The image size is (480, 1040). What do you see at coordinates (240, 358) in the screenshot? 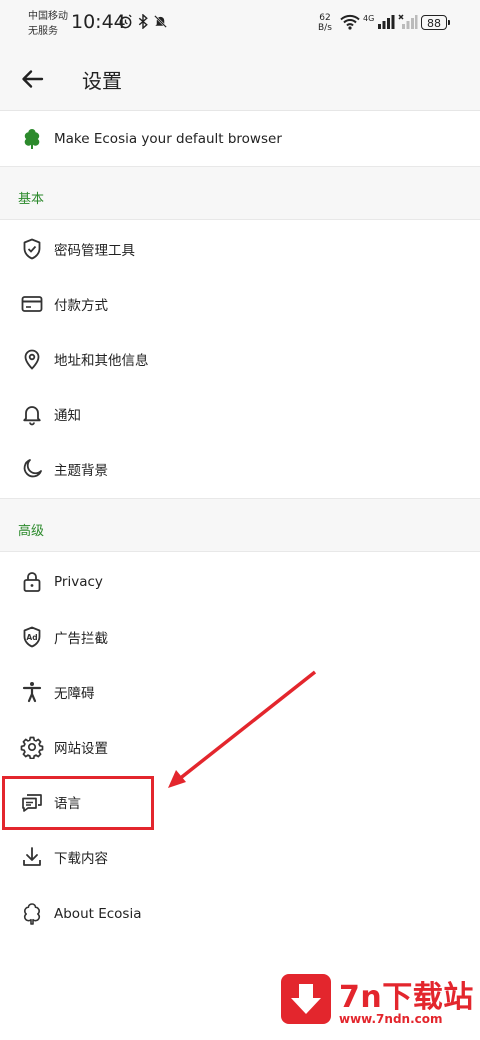
I see `settings-item-addresses: 地址和其他信息` at bounding box center [240, 358].